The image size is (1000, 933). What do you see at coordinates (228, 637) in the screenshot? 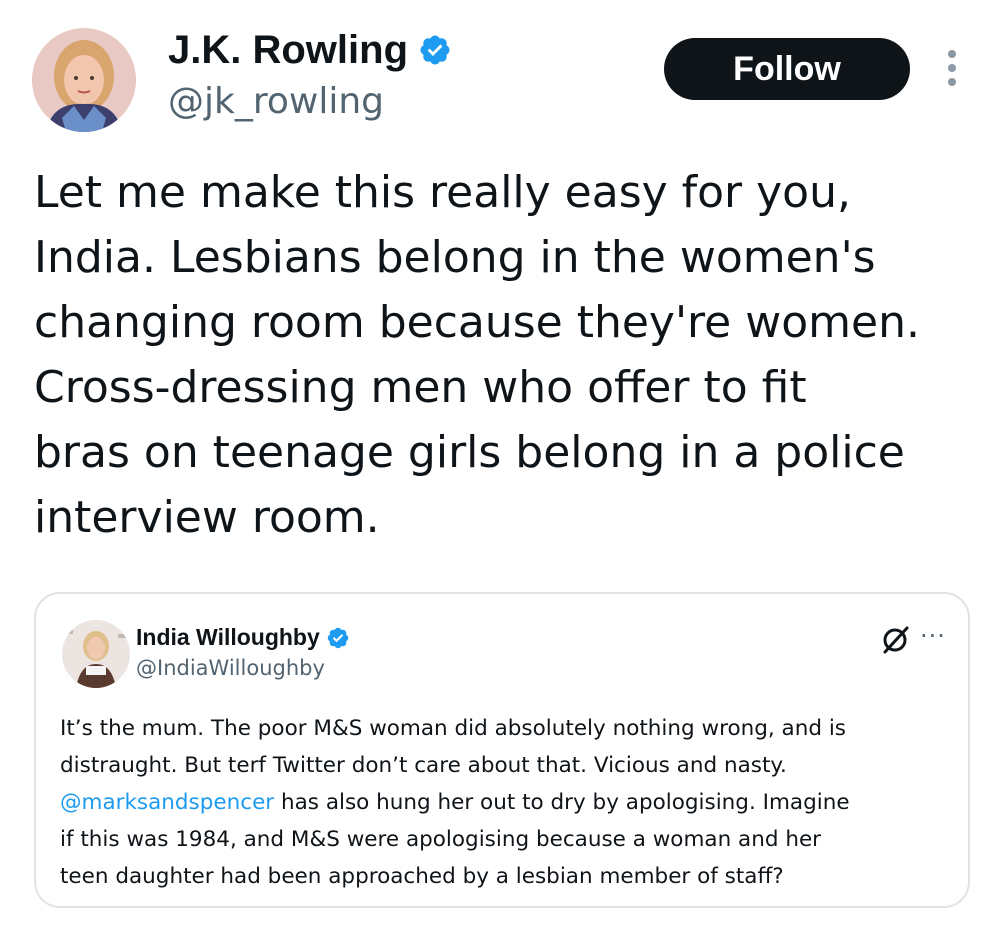
I see `quoted-author-name: India Willoughby` at bounding box center [228, 637].